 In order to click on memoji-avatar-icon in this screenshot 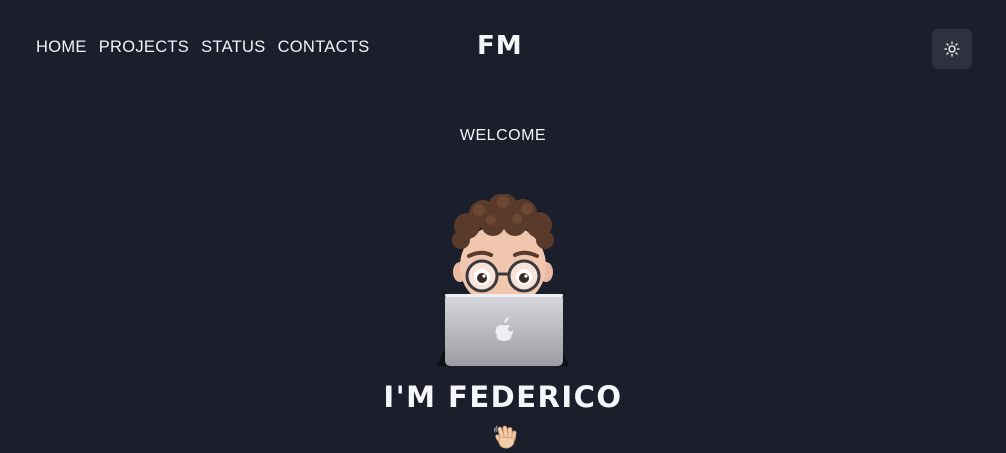, I will do `click(503, 280)`.